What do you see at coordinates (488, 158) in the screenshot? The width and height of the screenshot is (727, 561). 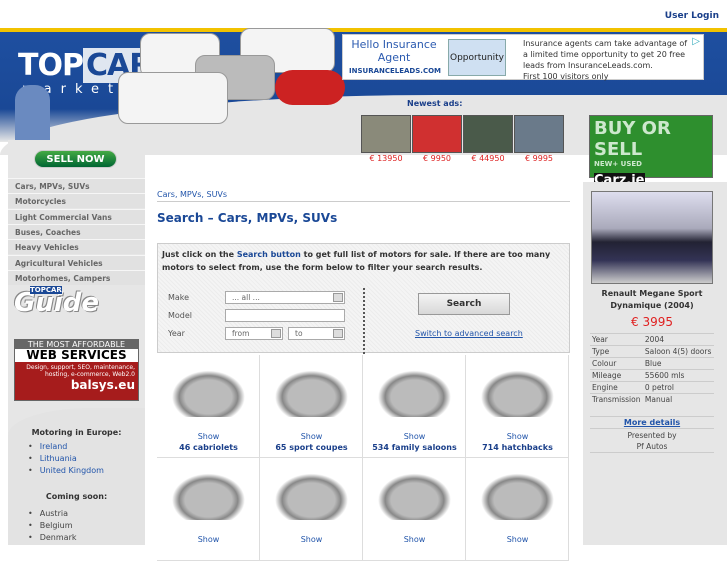 I see `newest-ad-price: € 44950` at bounding box center [488, 158].